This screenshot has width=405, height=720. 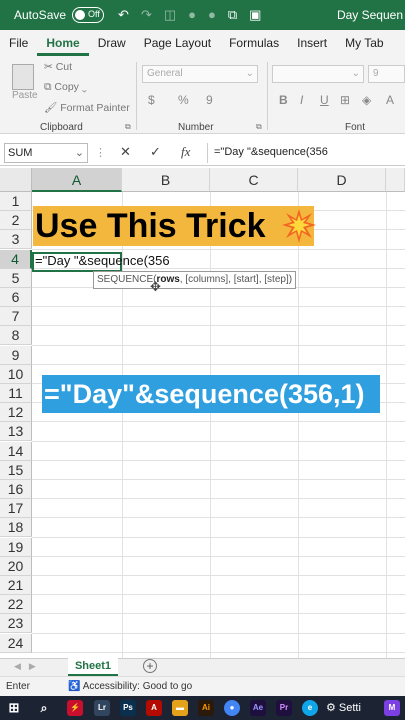 What do you see at coordinates (16, 566) in the screenshot?
I see `row-header: 20` at bounding box center [16, 566].